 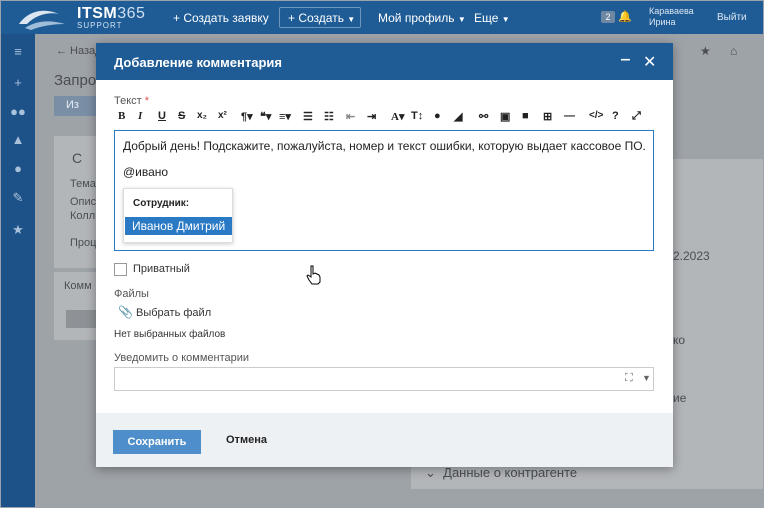 What do you see at coordinates (157, 442) in the screenshot?
I see `save-button: Сохранить` at bounding box center [157, 442].